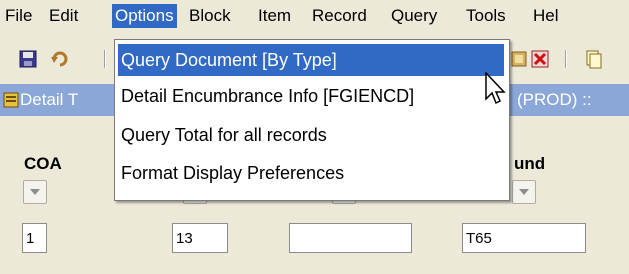 The height and width of the screenshot is (274, 629). What do you see at coordinates (540, 59) in the screenshot?
I see `delete-record-icon` at bounding box center [540, 59].